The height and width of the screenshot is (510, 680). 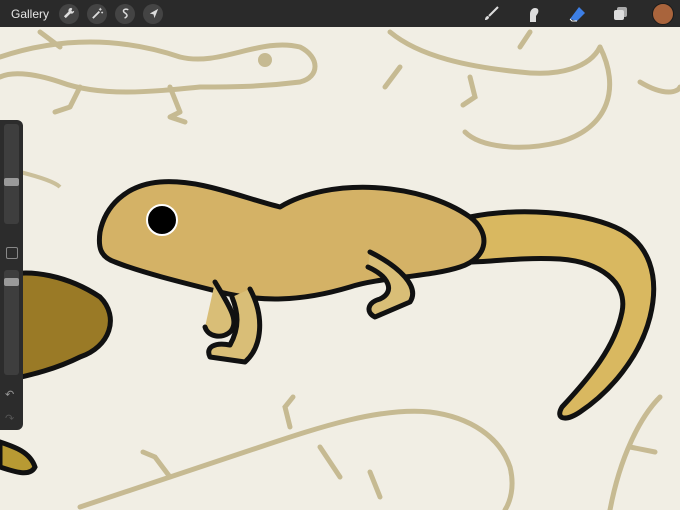 I want to click on magic-wand-icon, so click(x=97, y=13).